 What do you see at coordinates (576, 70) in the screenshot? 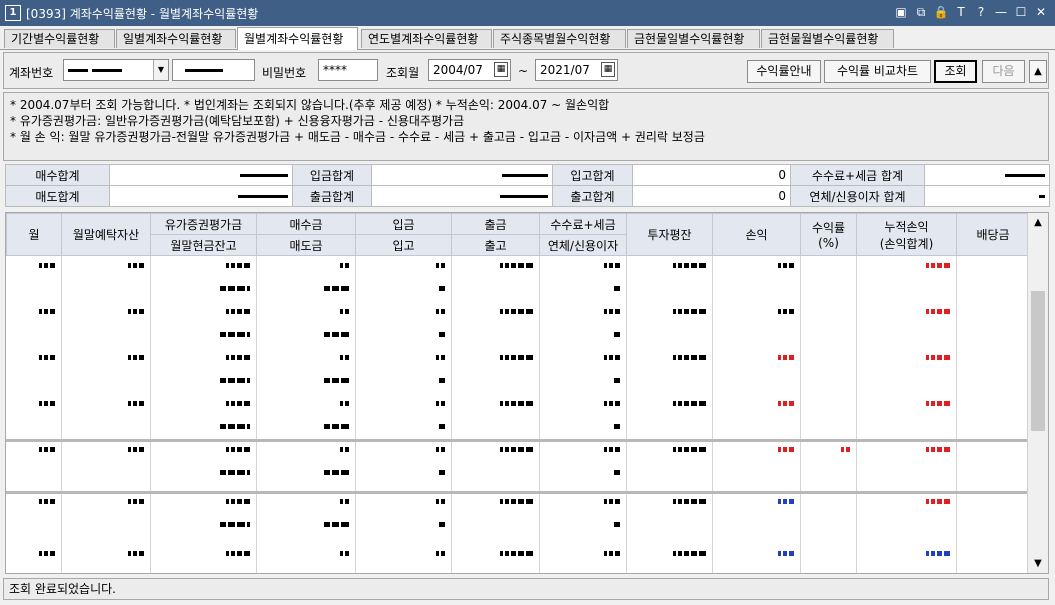
I see `to-month-field: 2021/07 ▦` at bounding box center [576, 70].